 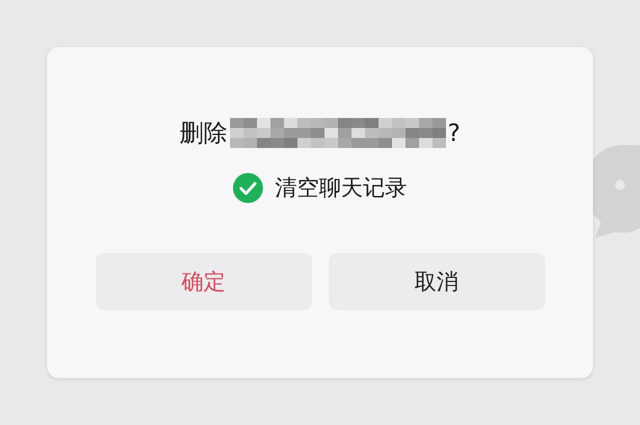 What do you see at coordinates (454, 133) in the screenshot?
I see `question-mark: ?` at bounding box center [454, 133].